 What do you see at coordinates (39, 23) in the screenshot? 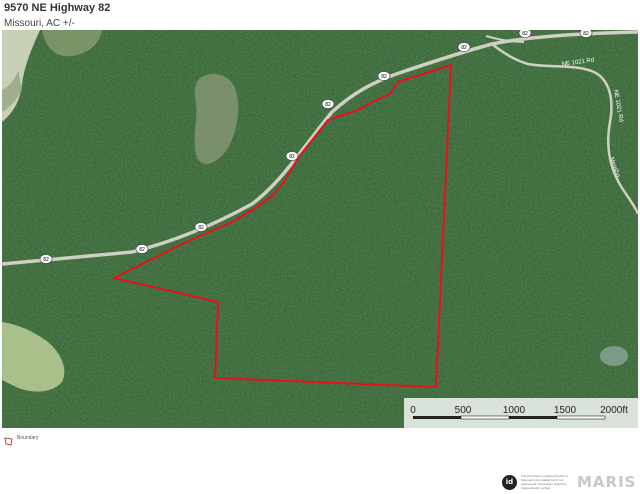
I see `listing-subtitle: Missouri, AC +/-` at bounding box center [39, 23].